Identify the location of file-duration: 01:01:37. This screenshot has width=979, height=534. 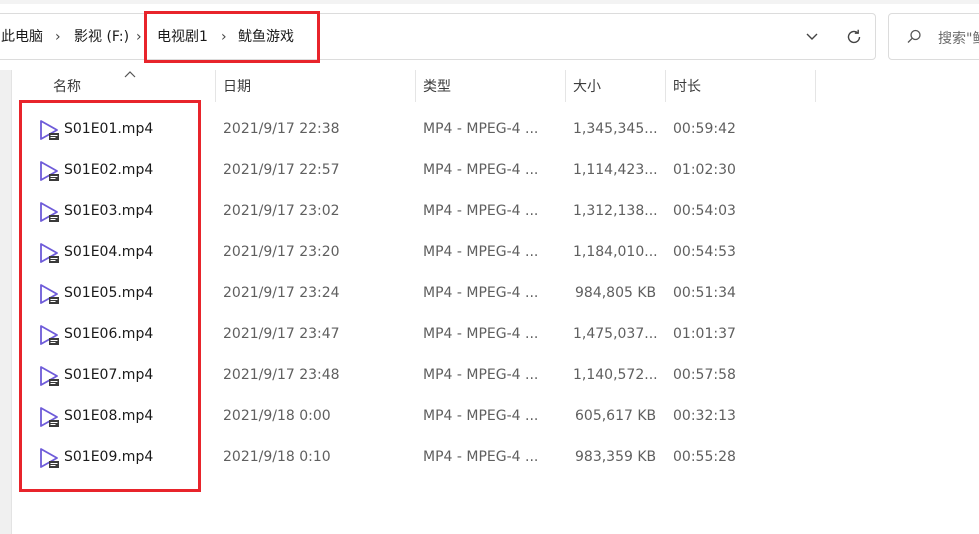
(704, 334).